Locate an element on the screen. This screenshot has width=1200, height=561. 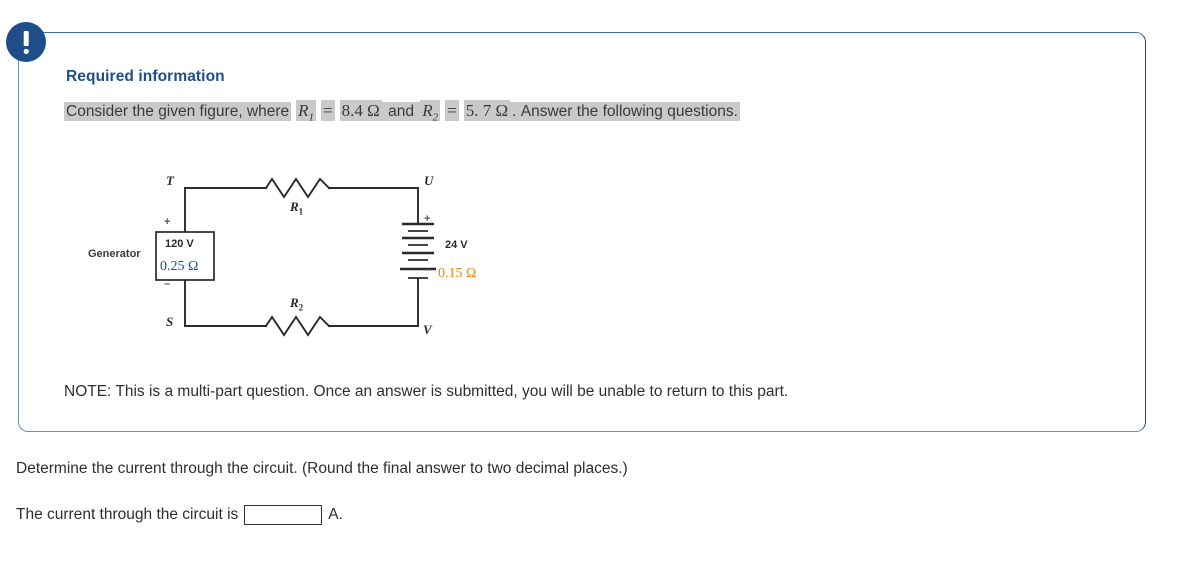
r2-value: 5. 7 Ω is located at coordinates (487, 110).